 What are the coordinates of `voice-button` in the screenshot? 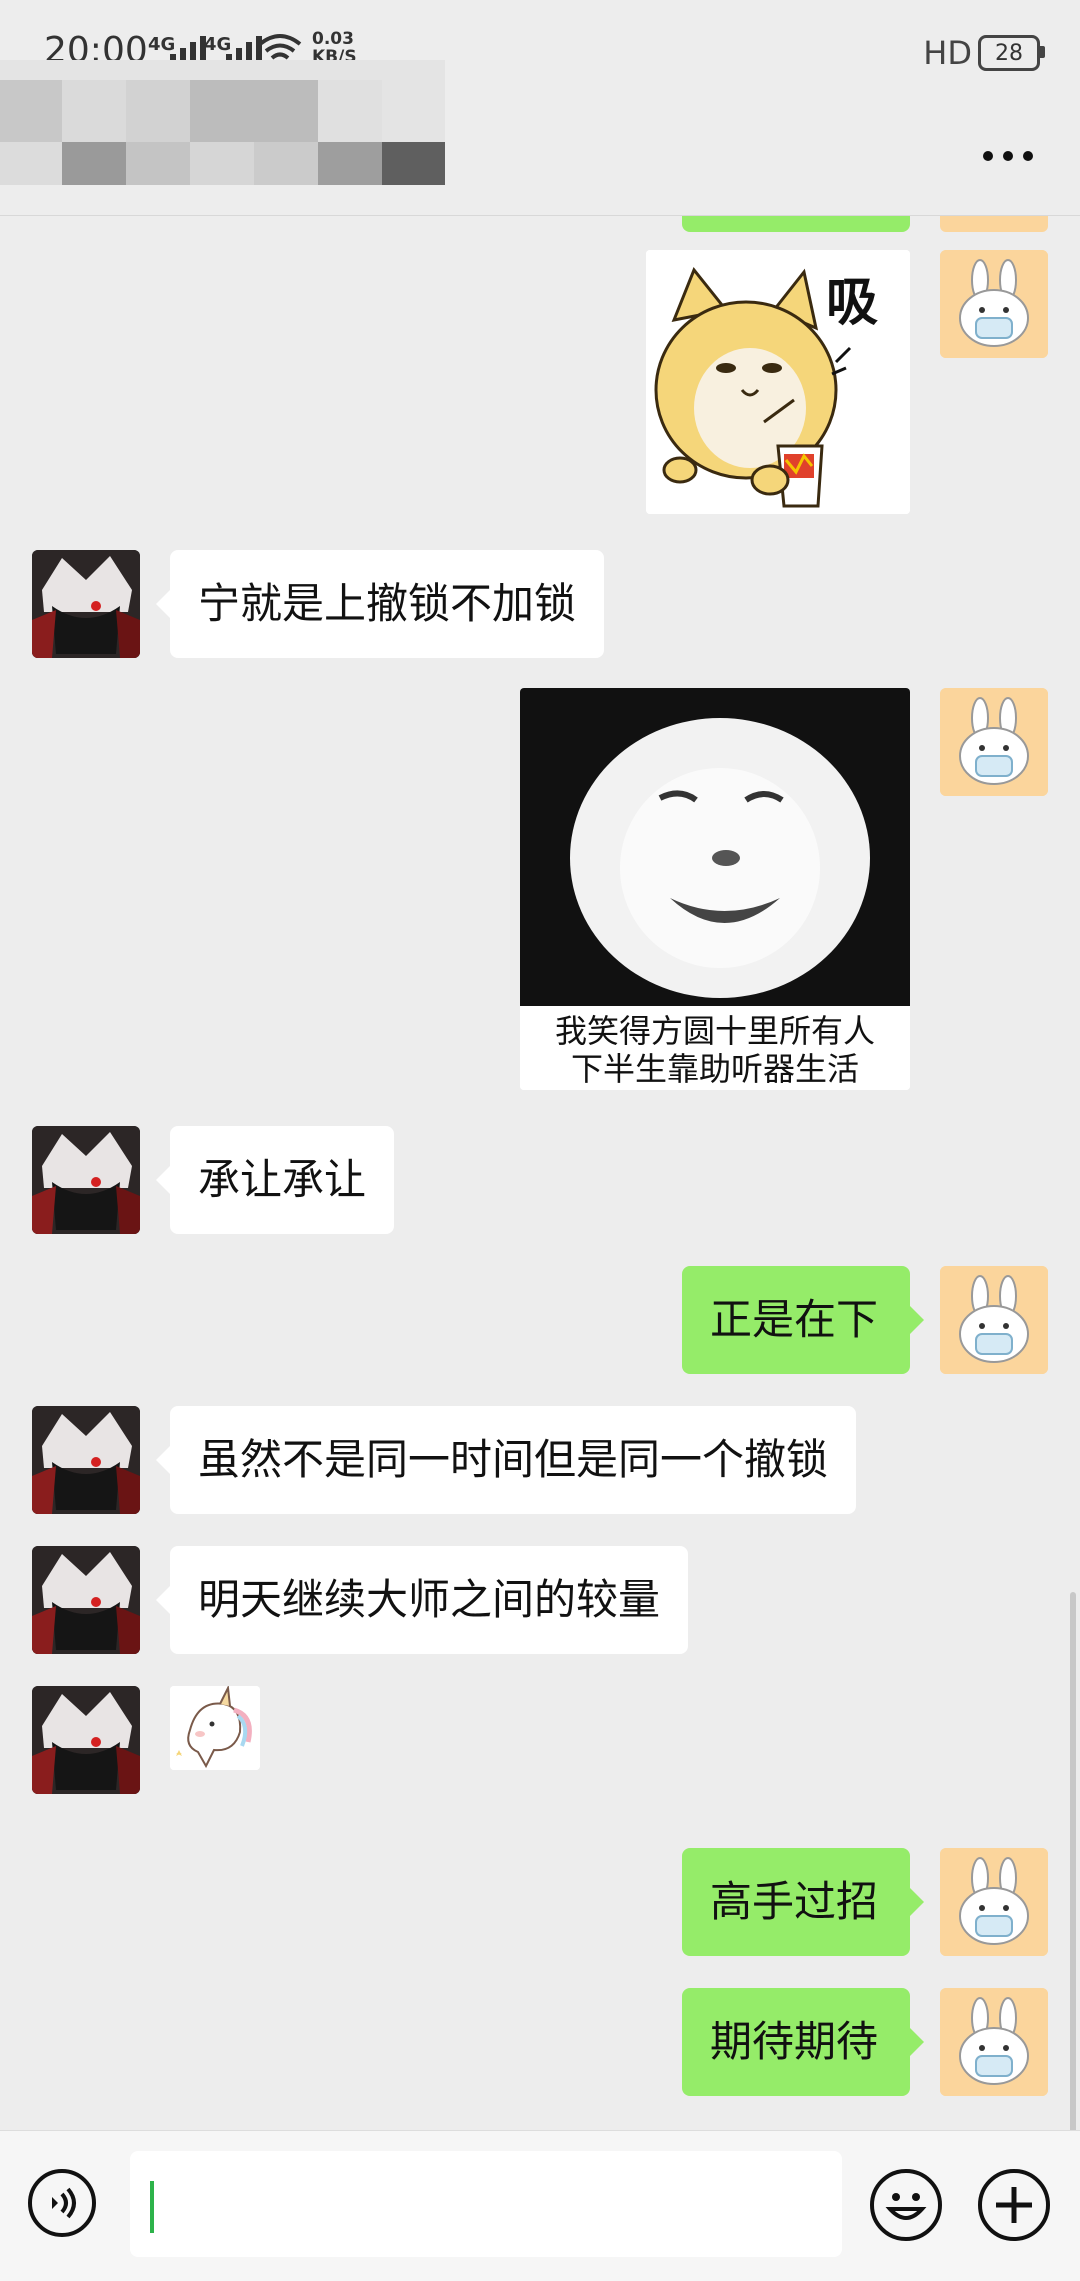 It's located at (62, 2203).